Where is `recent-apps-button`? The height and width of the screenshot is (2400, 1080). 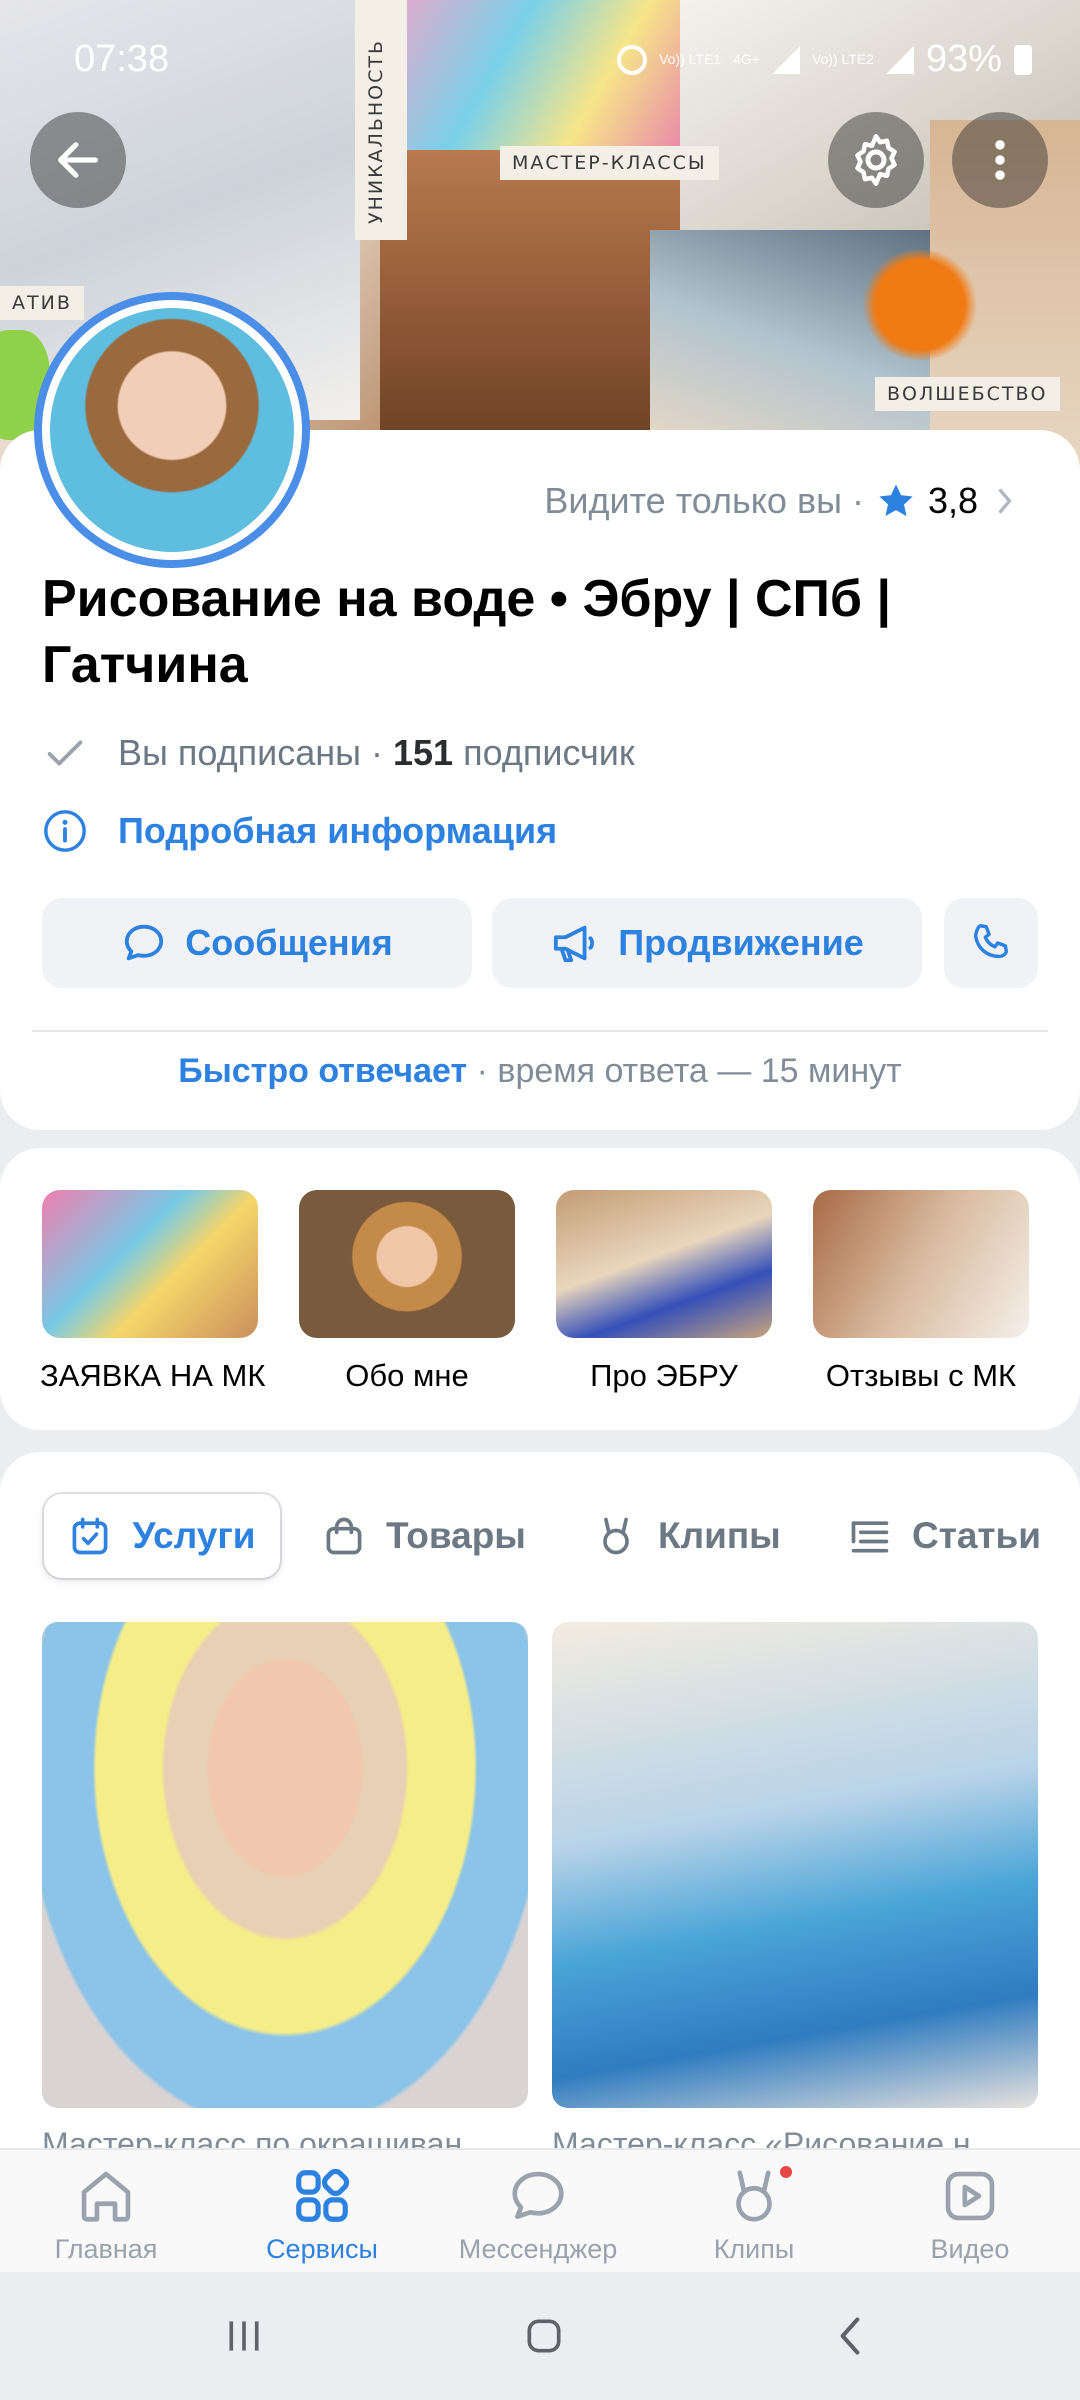
recent-apps-button is located at coordinates (244, 2336).